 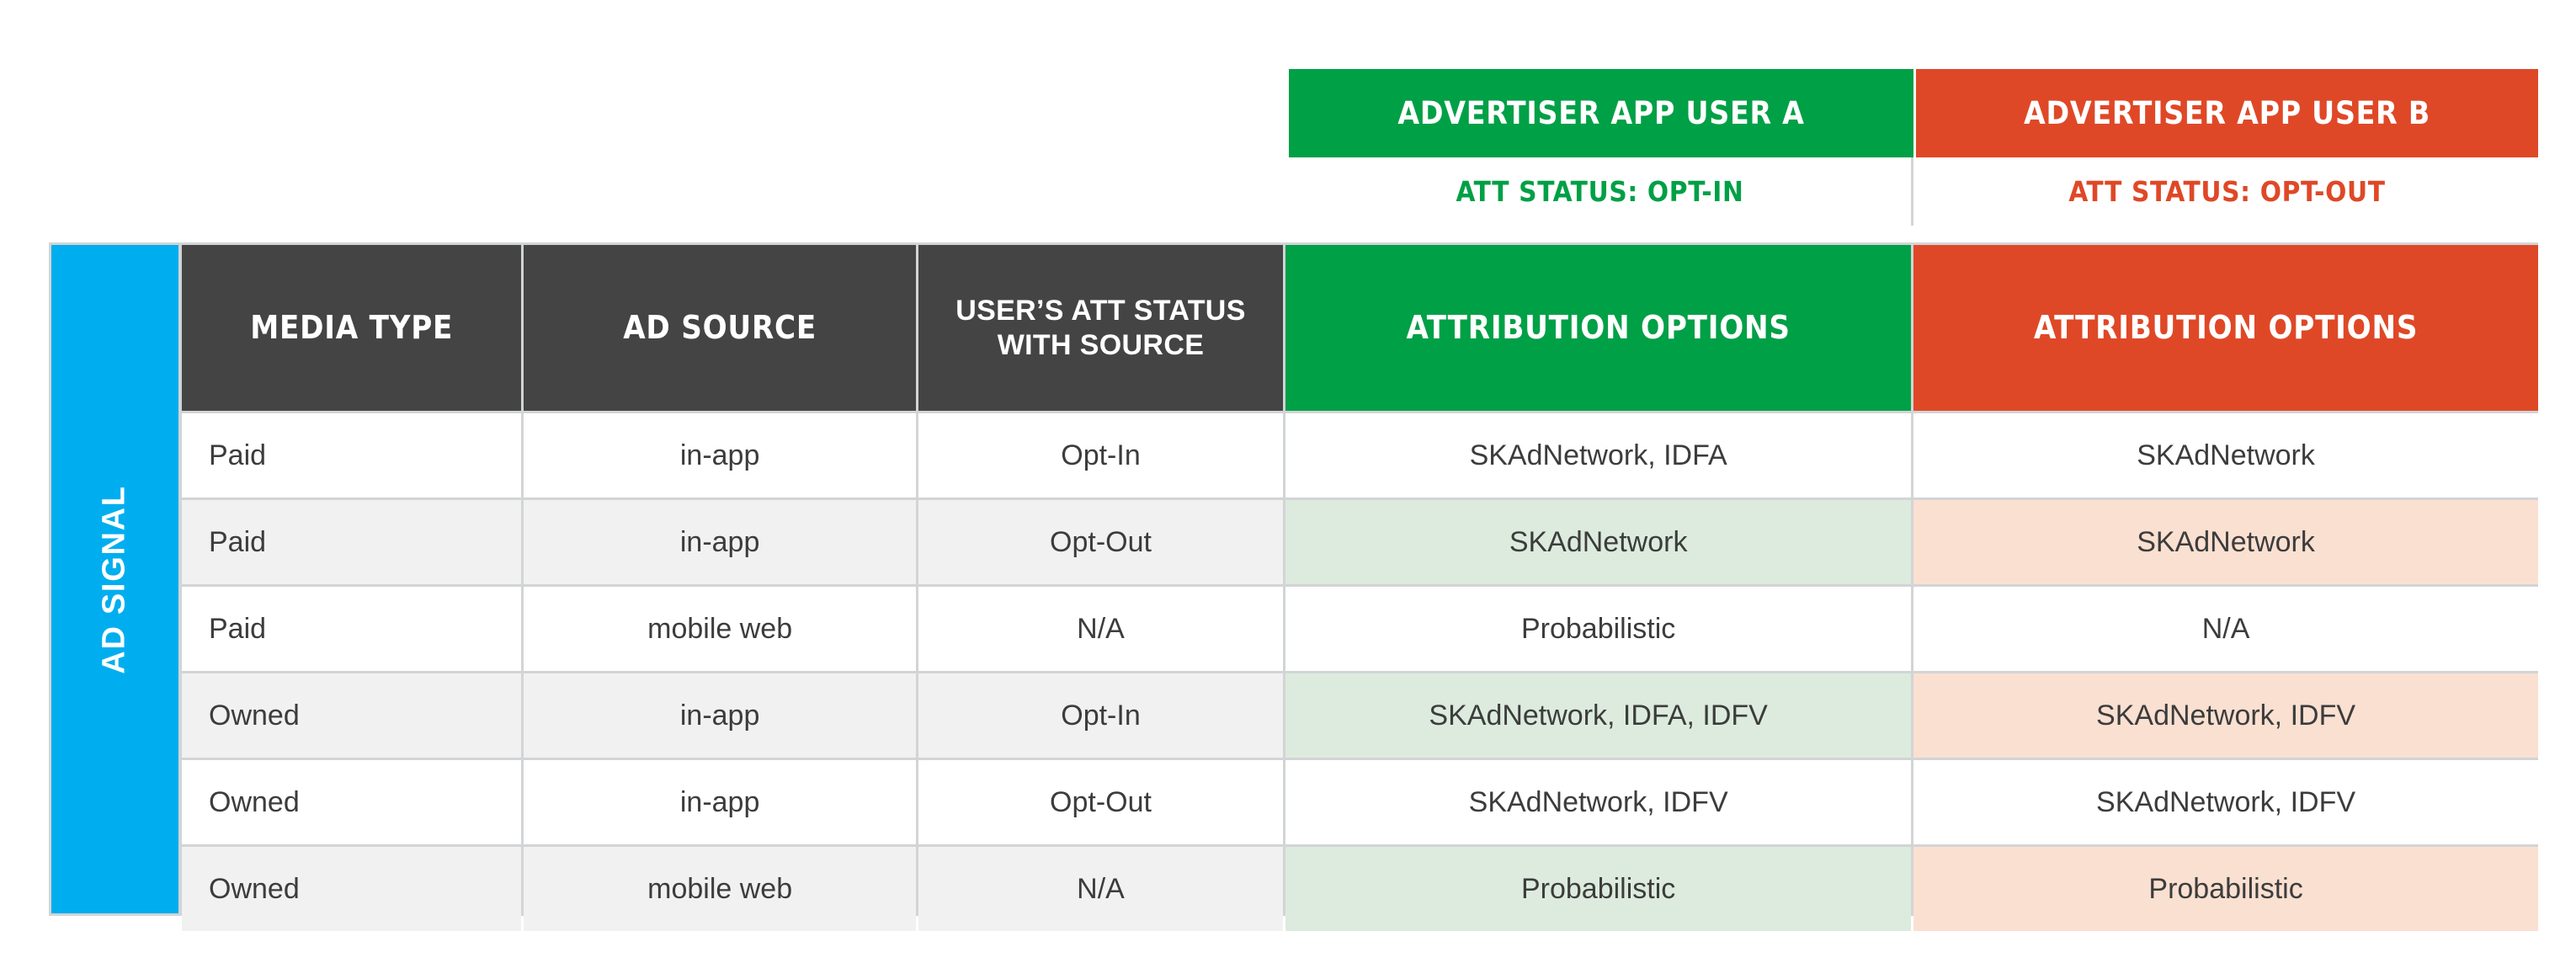 I want to click on column-header-ad-source: AD SOURCE, so click(x=720, y=328).